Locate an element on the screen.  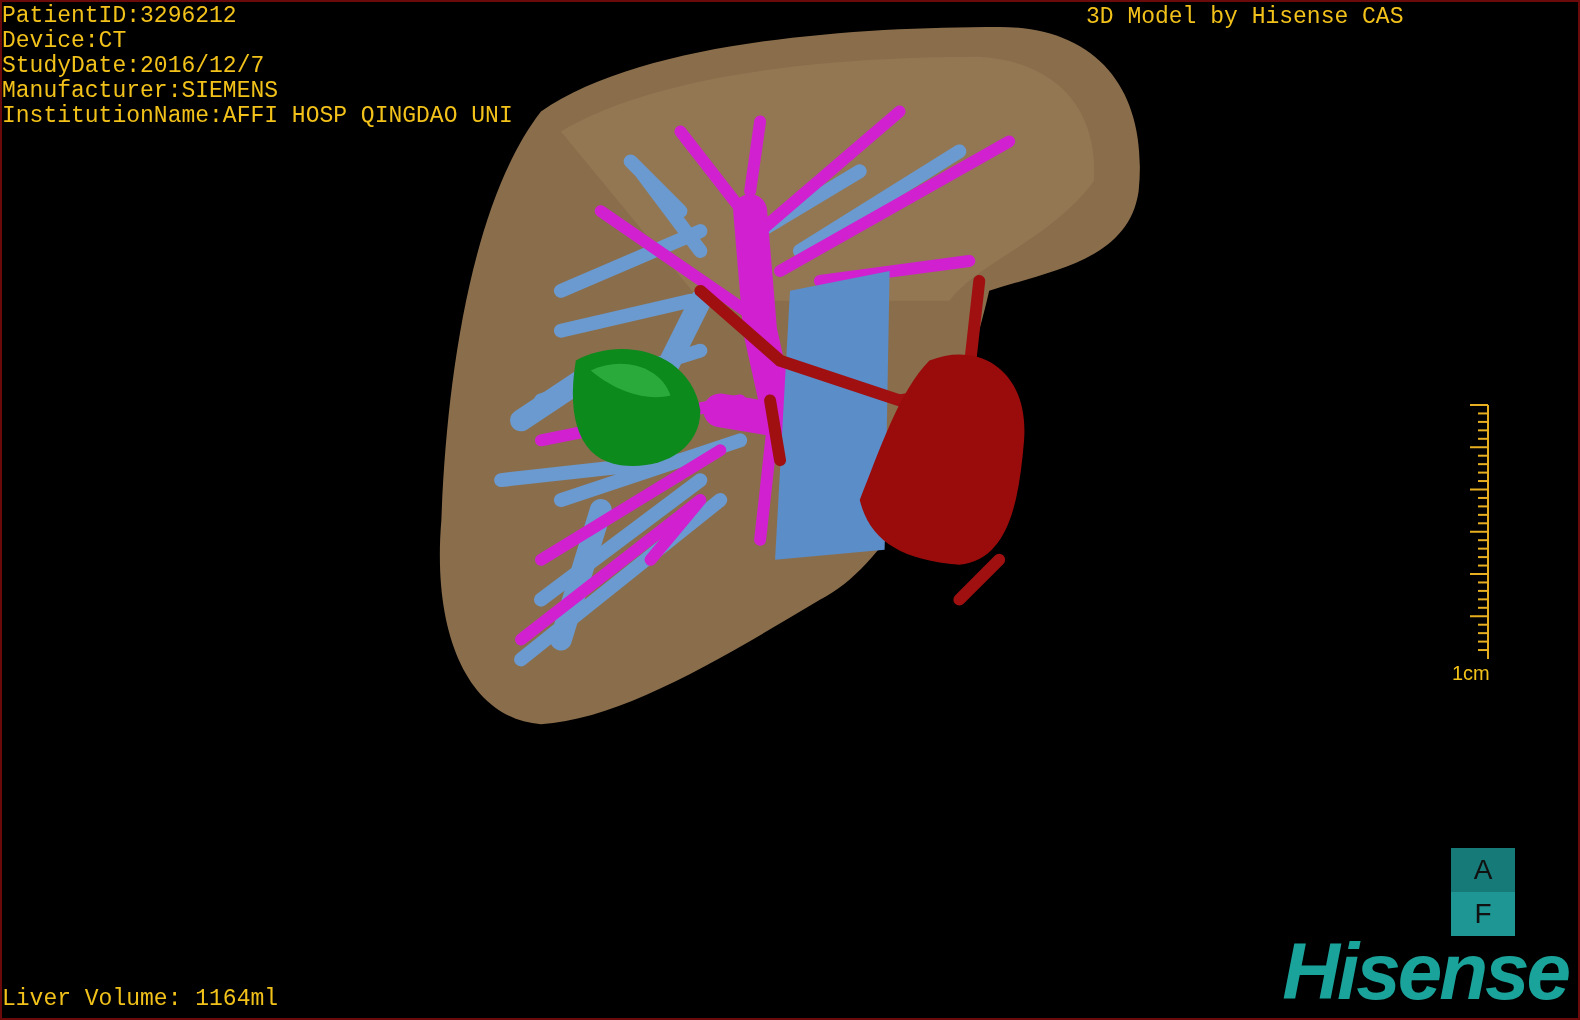
orientation-button: A is located at coordinates (1483, 870).